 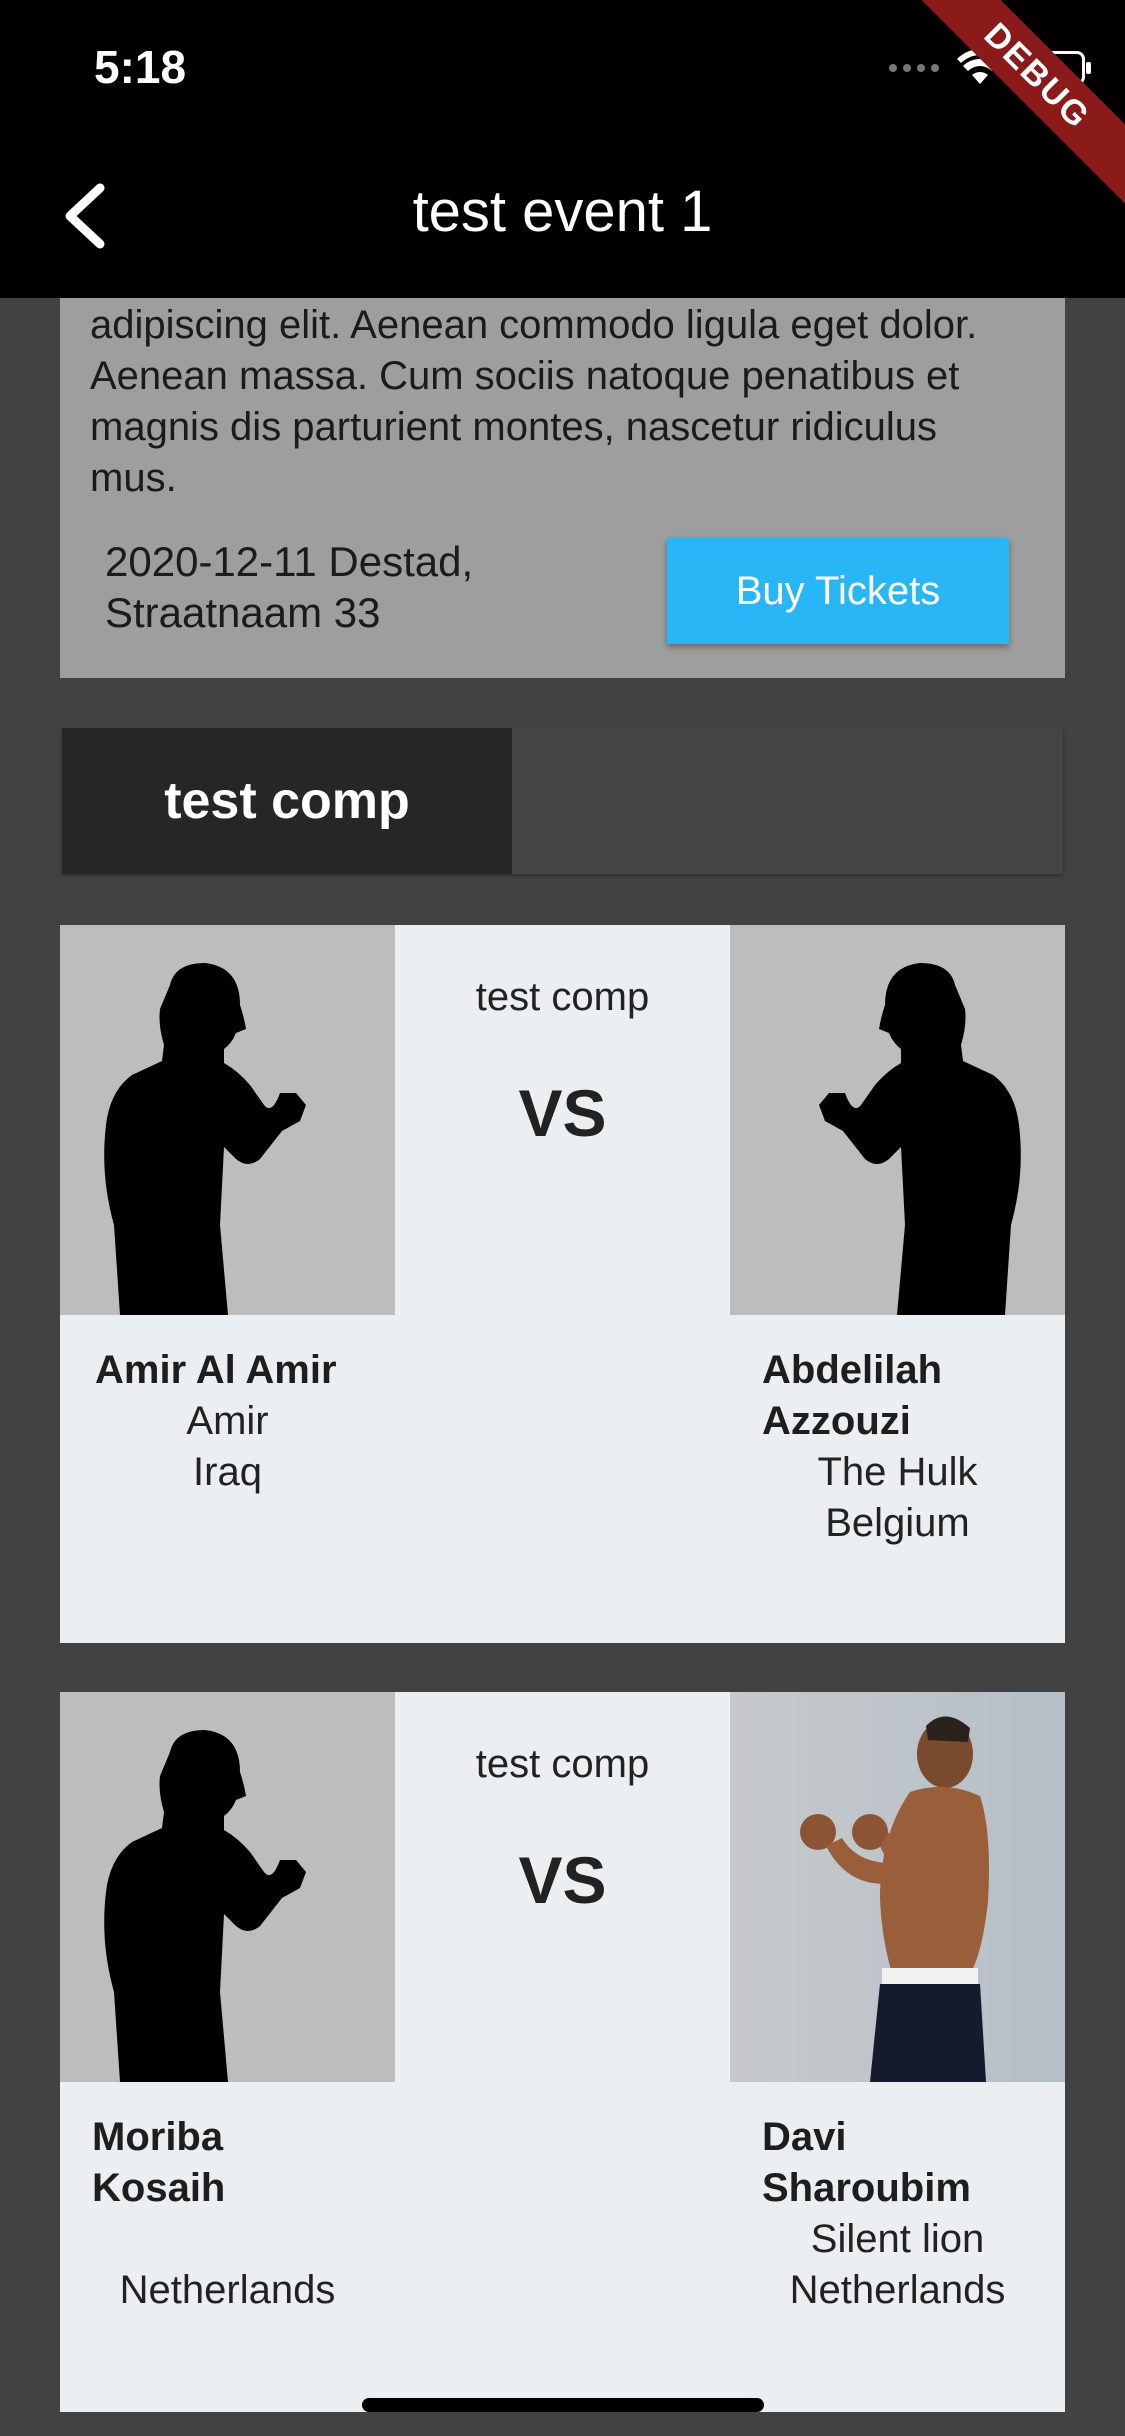 I want to click on fighter-right-country: Netherlands, so click(x=897, y=2290).